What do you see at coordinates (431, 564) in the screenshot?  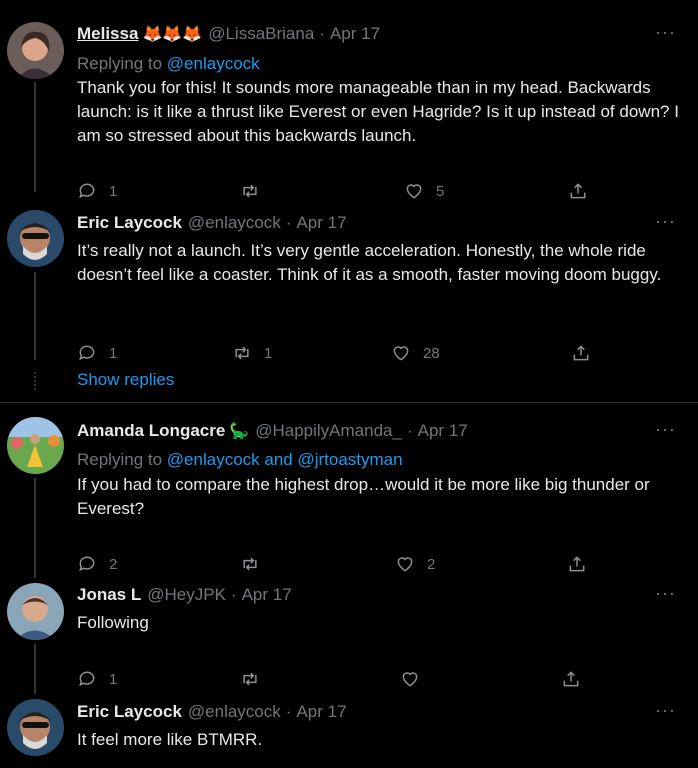 I see `like-count: 2` at bounding box center [431, 564].